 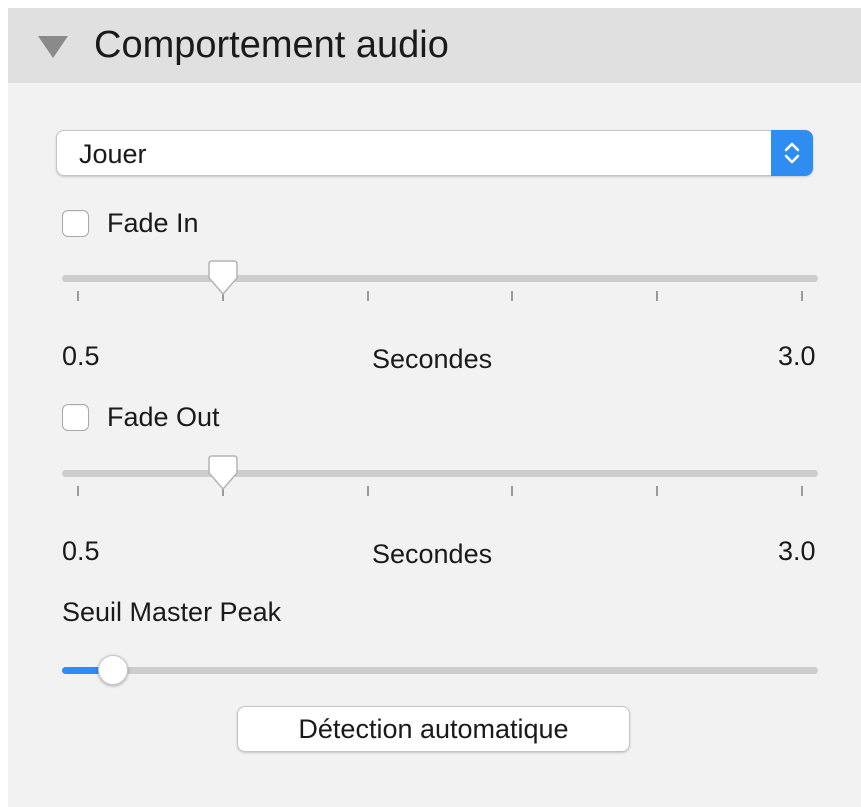 What do you see at coordinates (113, 154) in the screenshot?
I see `action-popup-value: Jouer` at bounding box center [113, 154].